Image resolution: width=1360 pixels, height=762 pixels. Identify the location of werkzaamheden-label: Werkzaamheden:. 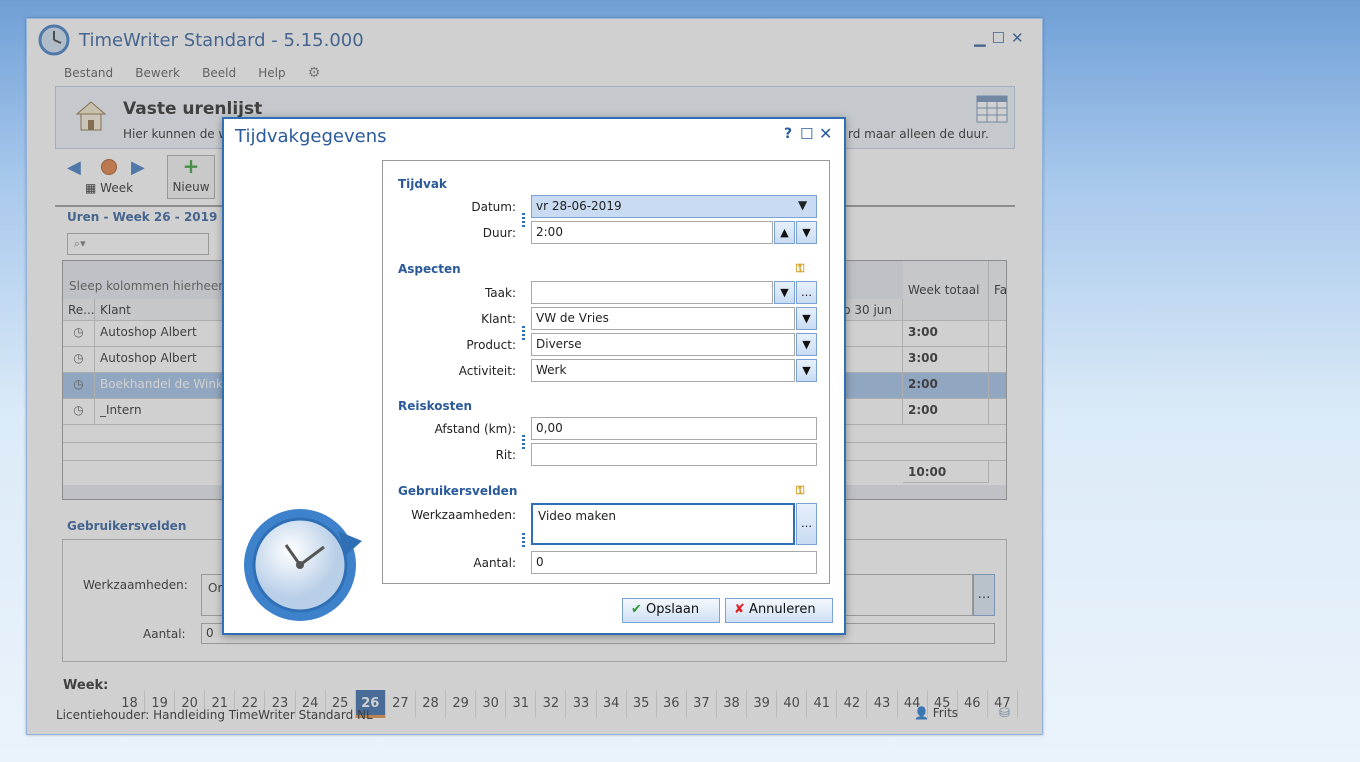
(463, 515).